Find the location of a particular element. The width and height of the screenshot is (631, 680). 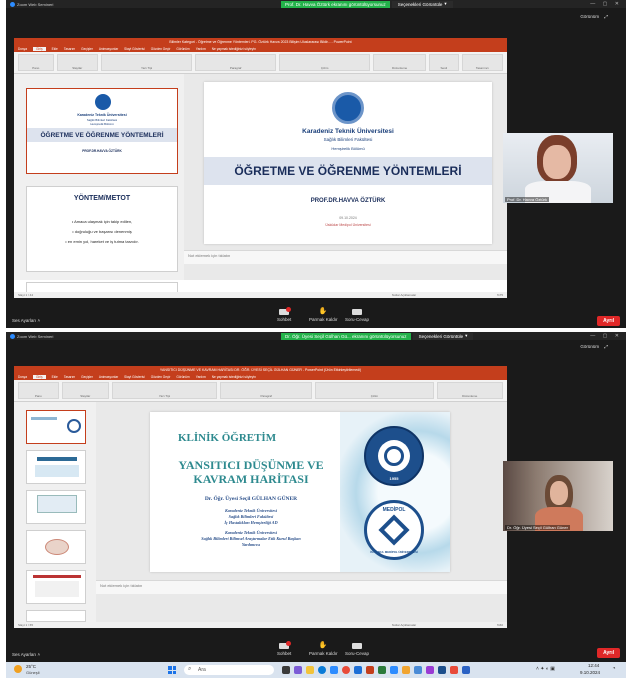

participant-video: Dr. Öğr. Üyesi Seçil Gülhan Güner is located at coordinates (558, 496).